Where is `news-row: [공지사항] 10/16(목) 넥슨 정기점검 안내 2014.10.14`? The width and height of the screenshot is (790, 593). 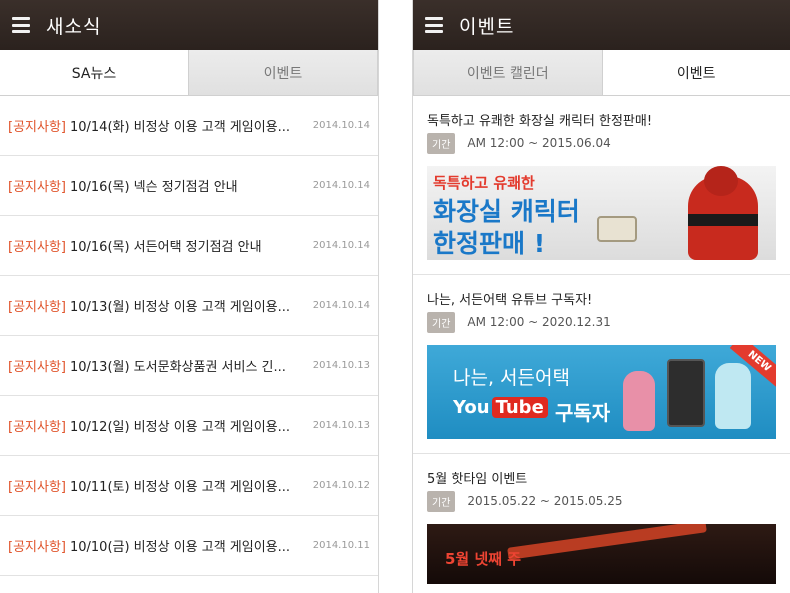 news-row: [공지사항] 10/16(목) 넥슨 정기점검 안내 2014.10.14 is located at coordinates (189, 186).